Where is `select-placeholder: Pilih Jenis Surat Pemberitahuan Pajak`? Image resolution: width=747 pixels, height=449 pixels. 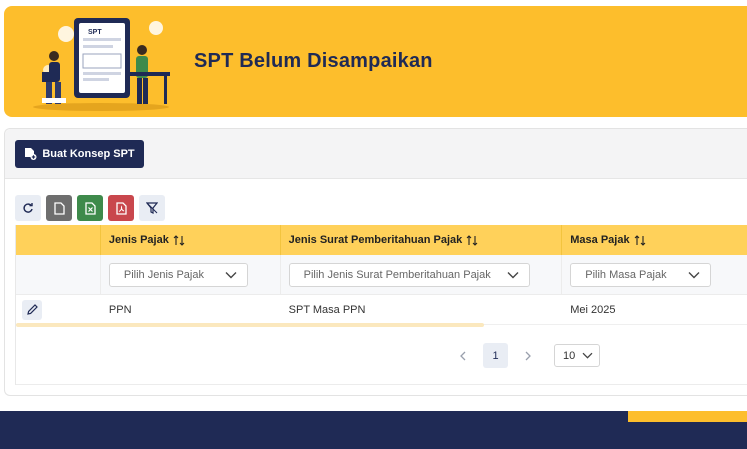
select-placeholder: Pilih Jenis Surat Pemberitahuan Pajak is located at coordinates (397, 274).